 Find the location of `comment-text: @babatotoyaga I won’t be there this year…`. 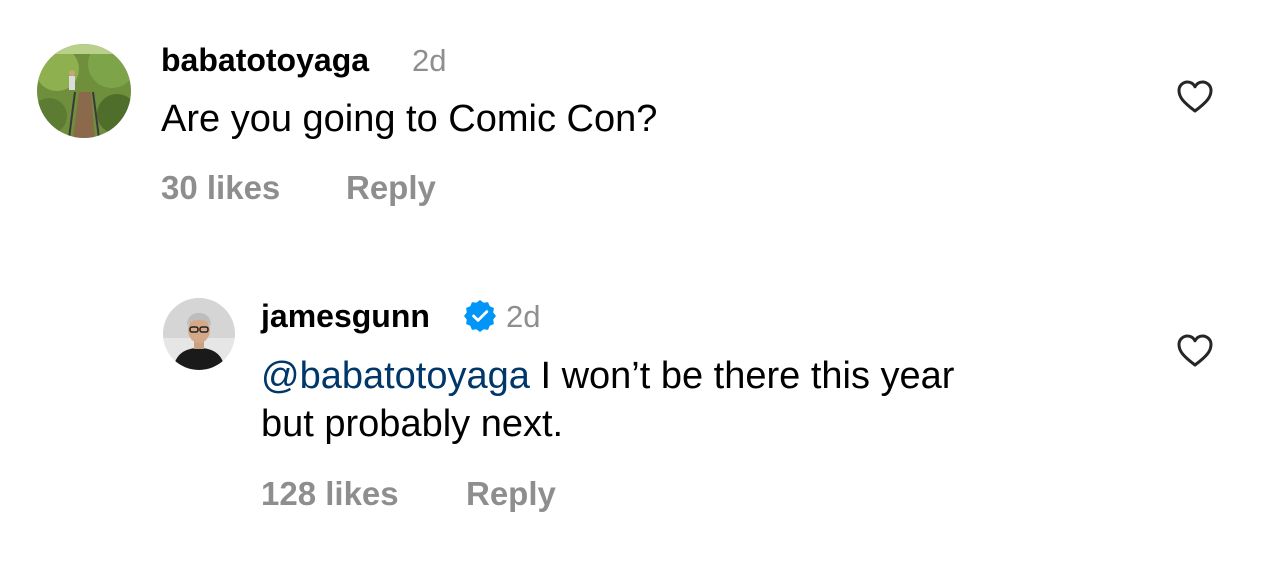

comment-text: @babatotoyaga I won’t be there this year… is located at coordinates (701, 400).